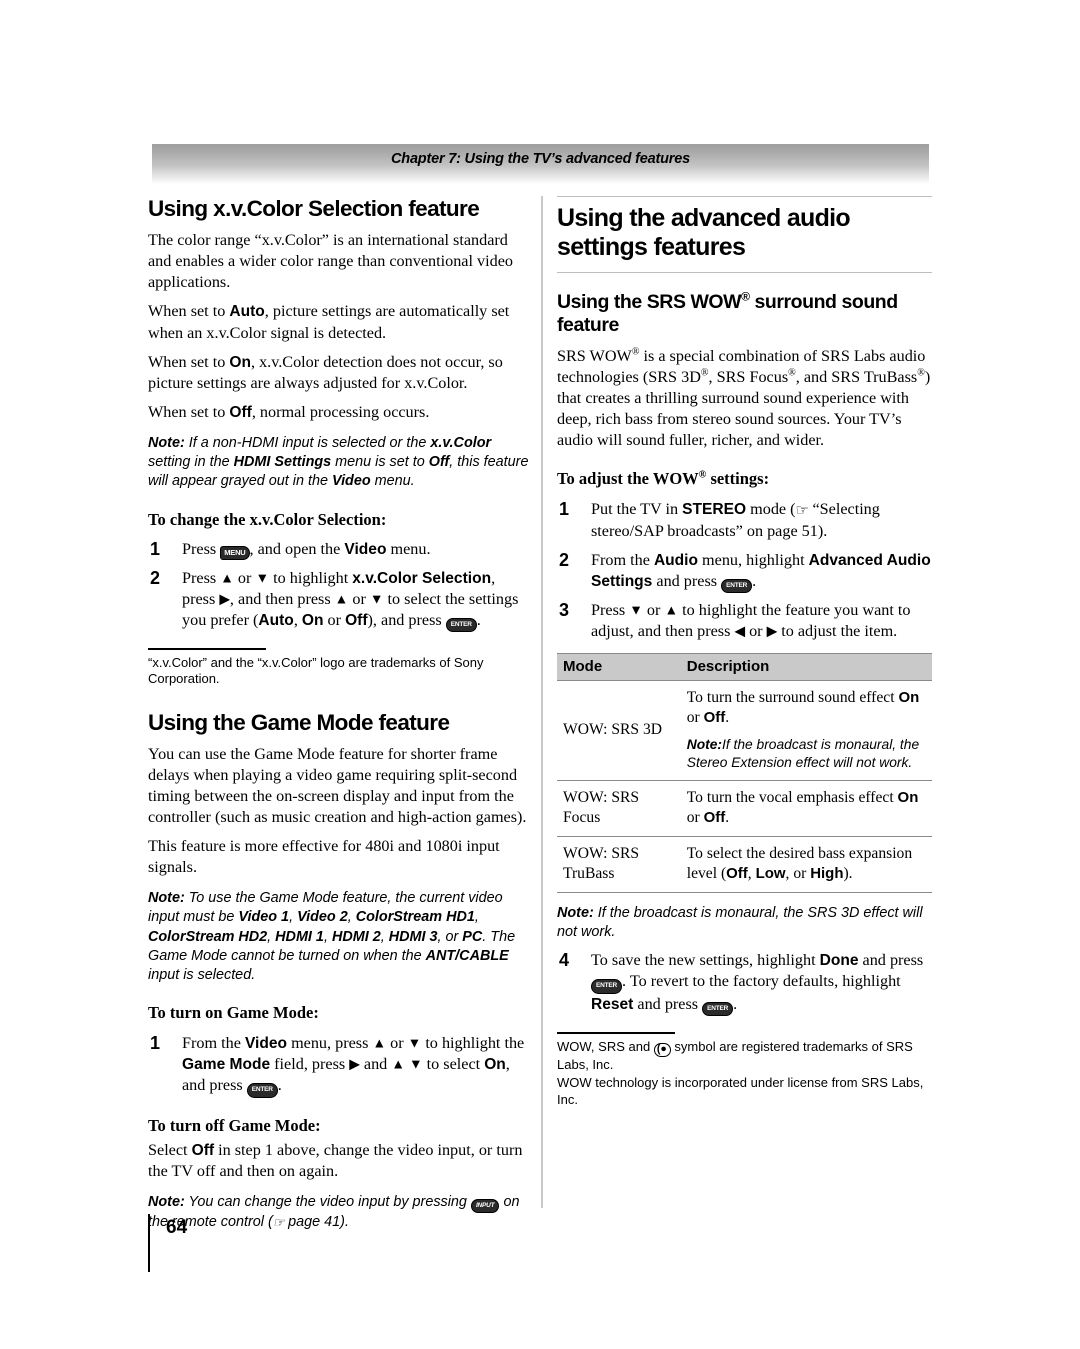 This screenshot has height=1349, width=1080. What do you see at coordinates (267, 519) in the screenshot?
I see `procedure-title-xvcolor: To change the x.v.Color Selection:` at bounding box center [267, 519].